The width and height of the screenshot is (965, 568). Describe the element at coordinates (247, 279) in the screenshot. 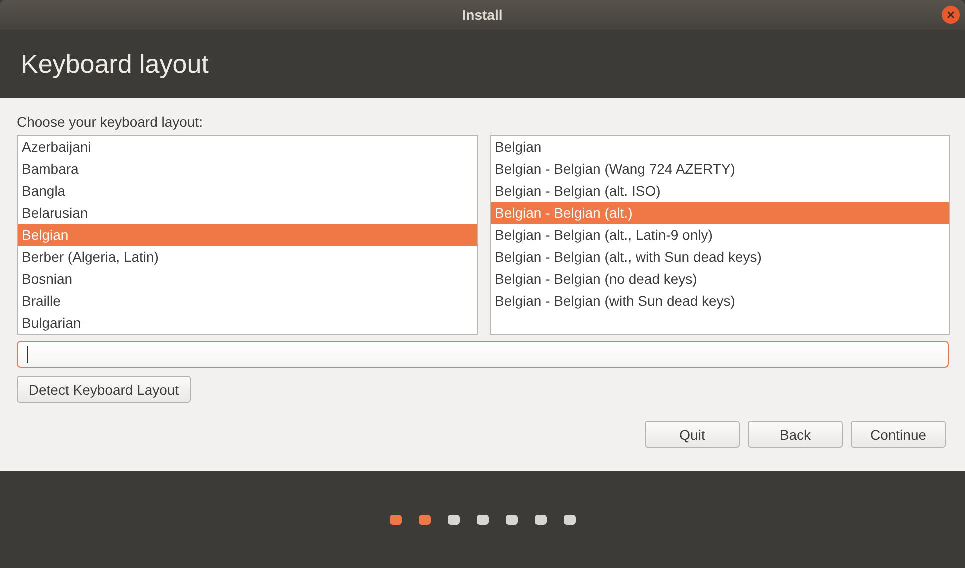

I see `list-item: Bosnian` at that location.